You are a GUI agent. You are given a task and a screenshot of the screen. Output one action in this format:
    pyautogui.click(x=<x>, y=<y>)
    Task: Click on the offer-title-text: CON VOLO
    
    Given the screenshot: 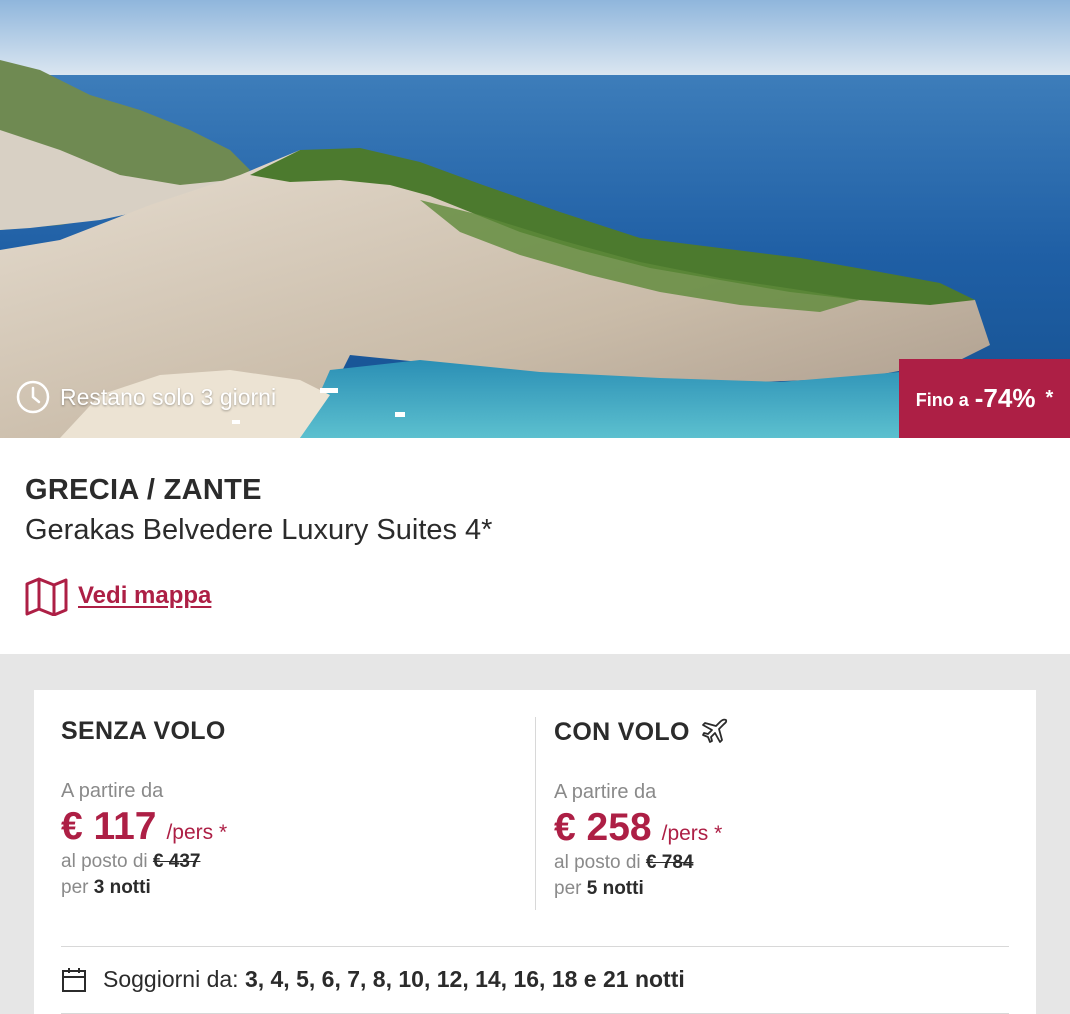 What is the action you would take?
    pyautogui.click(x=622, y=731)
    